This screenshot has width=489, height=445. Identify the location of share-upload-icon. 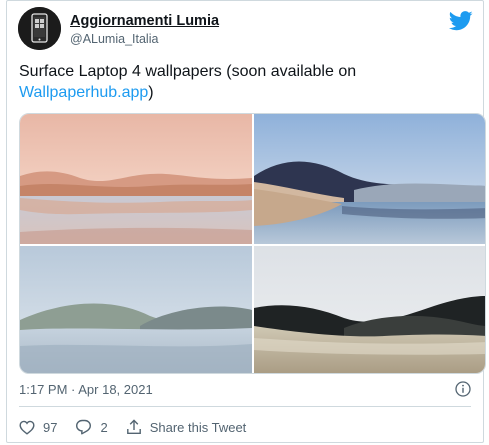
(133, 426).